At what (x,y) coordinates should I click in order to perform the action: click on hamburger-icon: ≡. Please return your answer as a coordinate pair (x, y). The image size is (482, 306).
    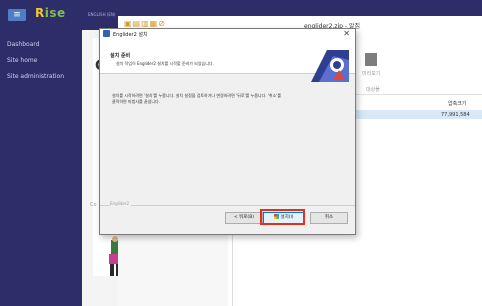
    Looking at the image, I should click on (17, 15).